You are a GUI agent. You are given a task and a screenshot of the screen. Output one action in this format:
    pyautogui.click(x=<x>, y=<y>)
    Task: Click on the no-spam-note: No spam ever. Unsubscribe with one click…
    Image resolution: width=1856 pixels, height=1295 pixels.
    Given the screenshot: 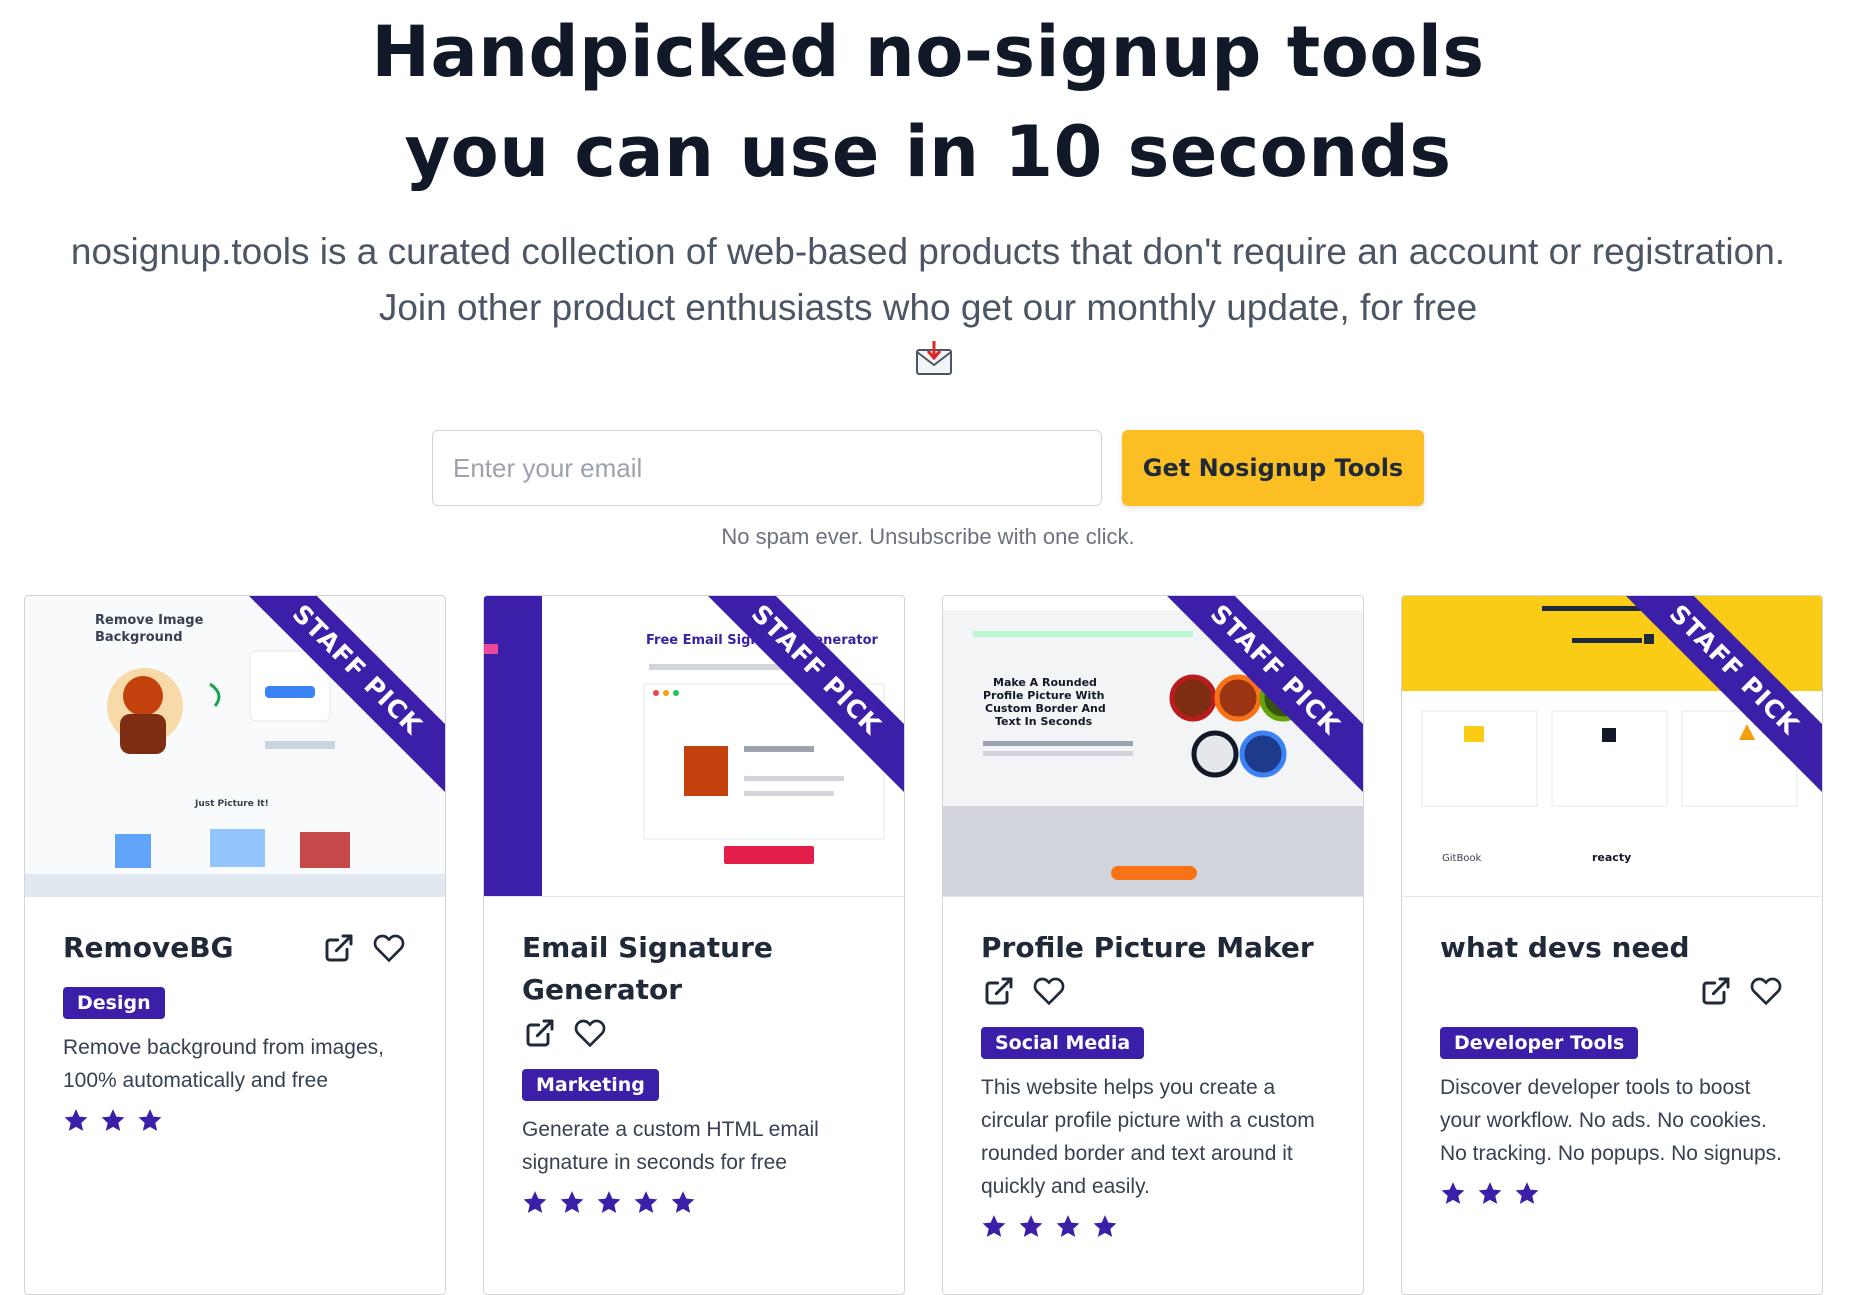 What is the action you would take?
    pyautogui.click(x=928, y=536)
    